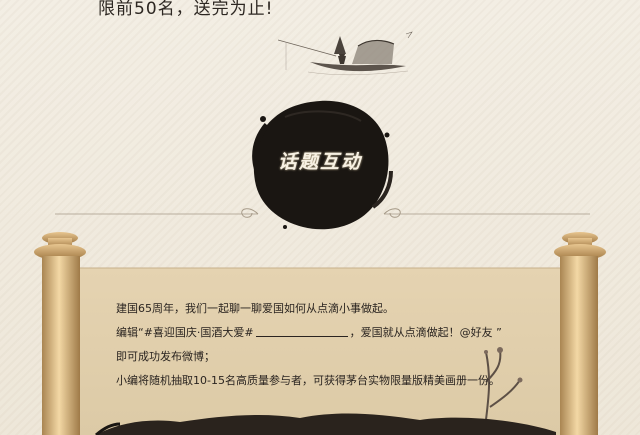 Image resolution: width=640 pixels, height=435 pixels. Describe the element at coordinates (345, 53) in the screenshot. I see `fishing-boat-icon` at that location.